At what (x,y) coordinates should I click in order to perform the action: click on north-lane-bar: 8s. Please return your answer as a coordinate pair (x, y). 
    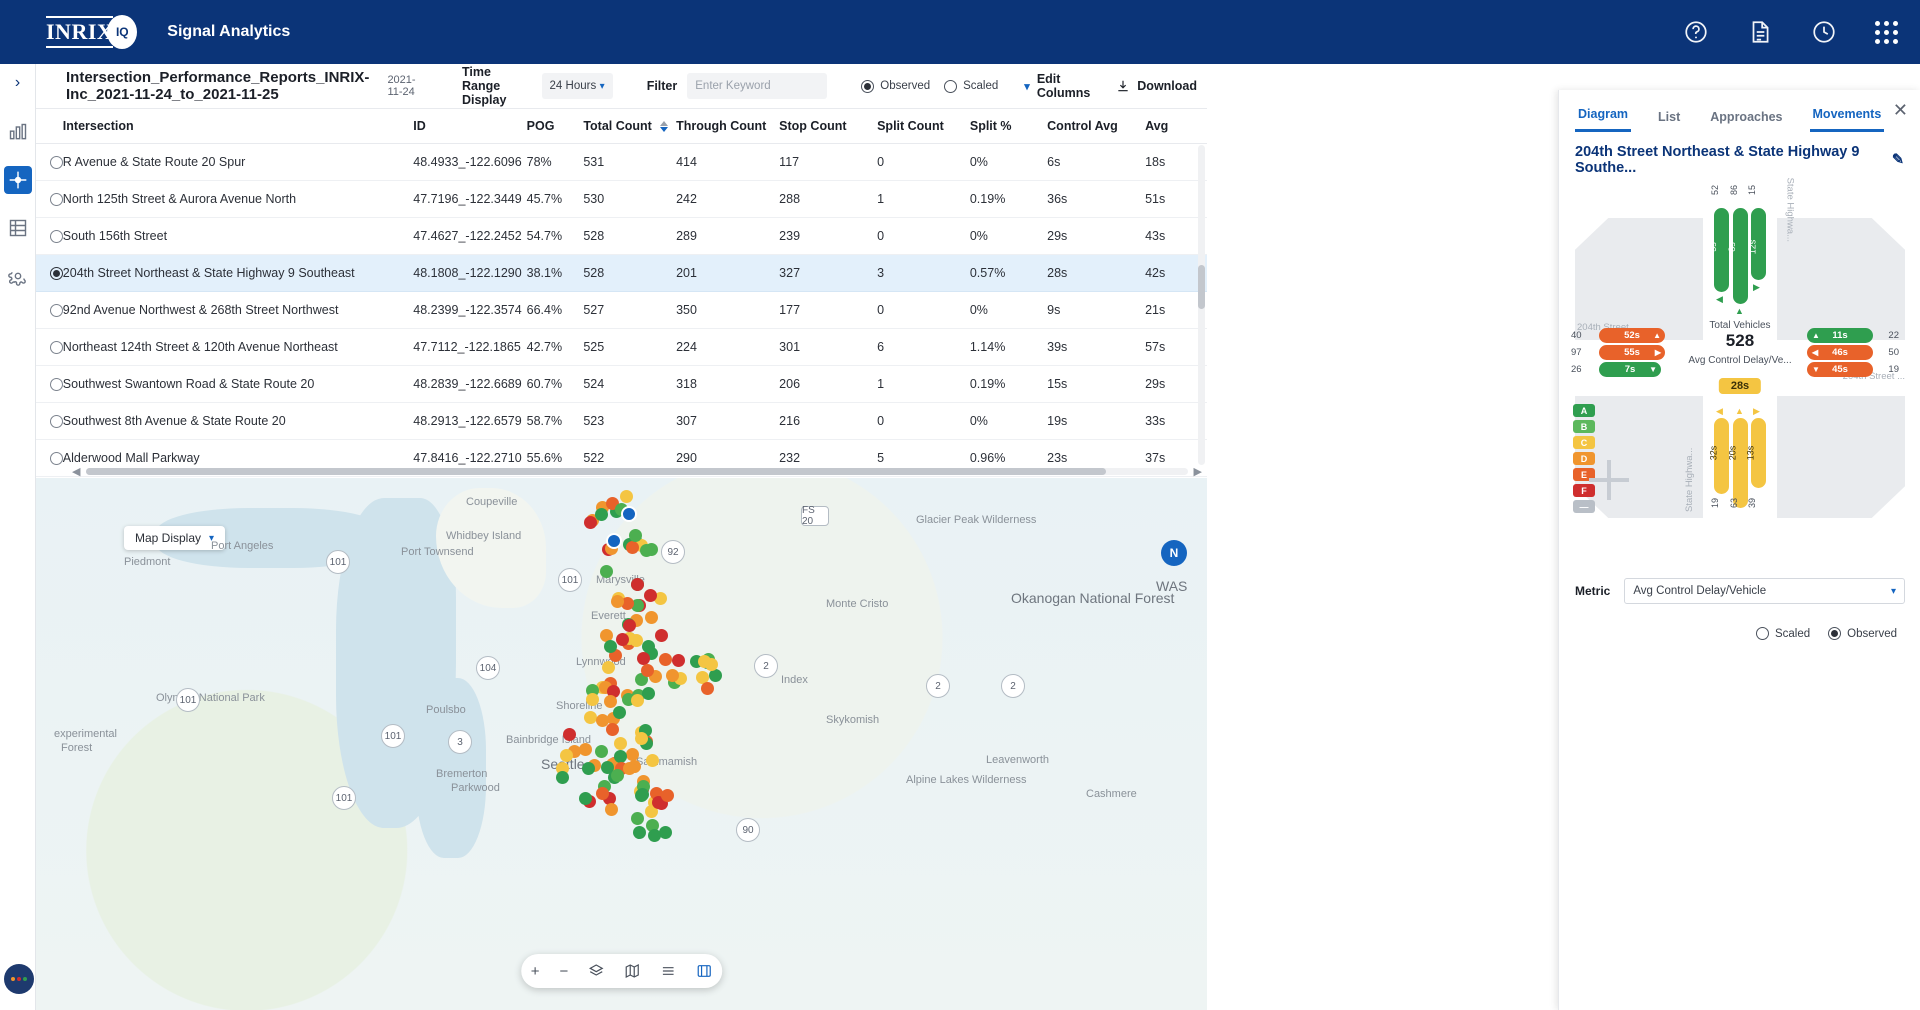
    Looking at the image, I should click on (1737, 256).